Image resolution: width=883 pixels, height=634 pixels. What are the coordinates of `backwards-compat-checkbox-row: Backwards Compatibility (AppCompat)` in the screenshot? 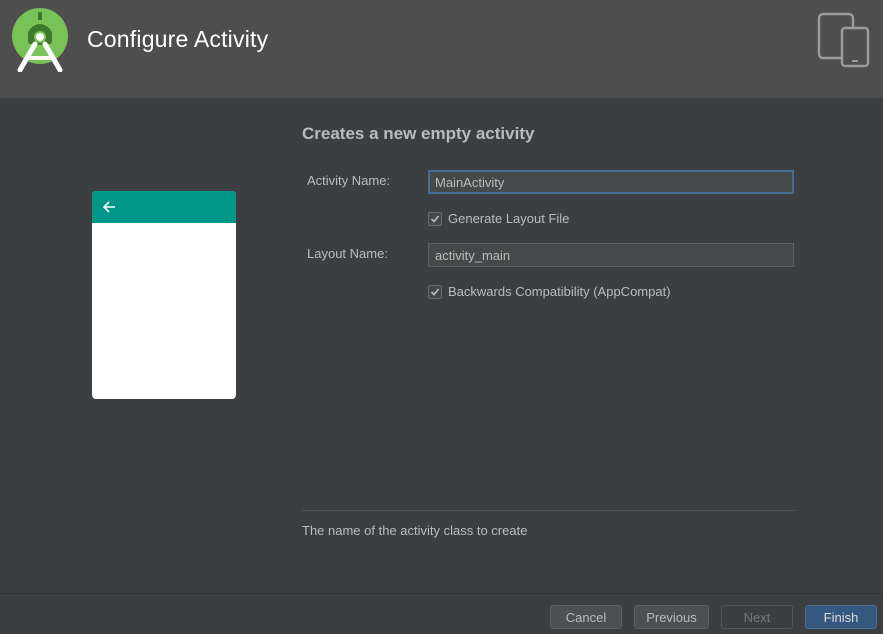 It's located at (549, 291).